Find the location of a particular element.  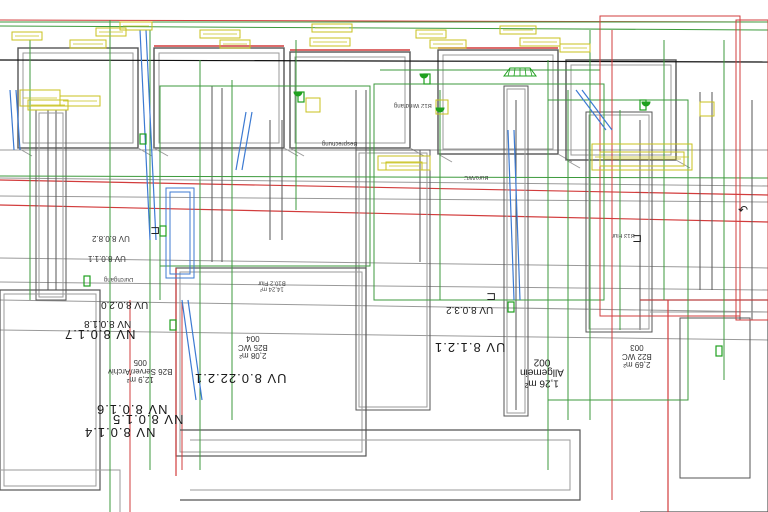

room-003-name: B22 WC is located at coordinates (637, 356).